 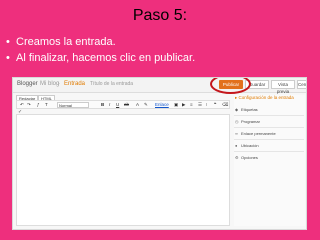 I want to click on tag-icon: ◆, so click(x=237, y=109).